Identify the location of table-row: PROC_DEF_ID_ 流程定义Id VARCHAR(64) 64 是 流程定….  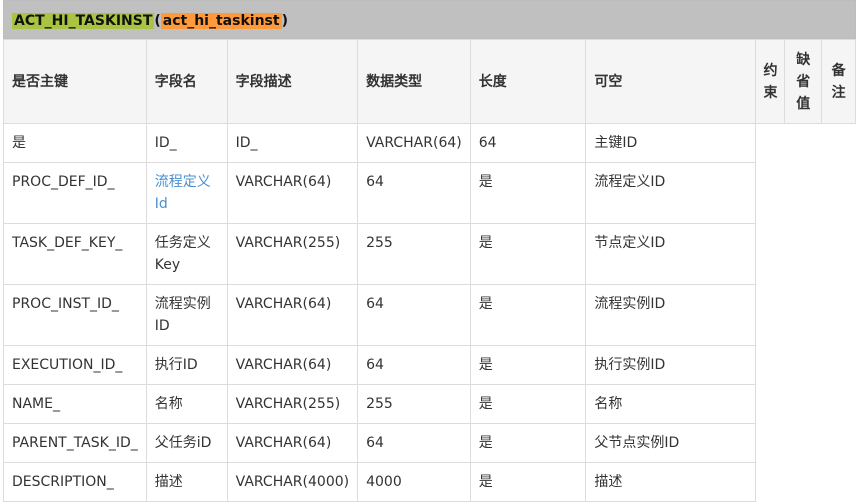
(429, 193).